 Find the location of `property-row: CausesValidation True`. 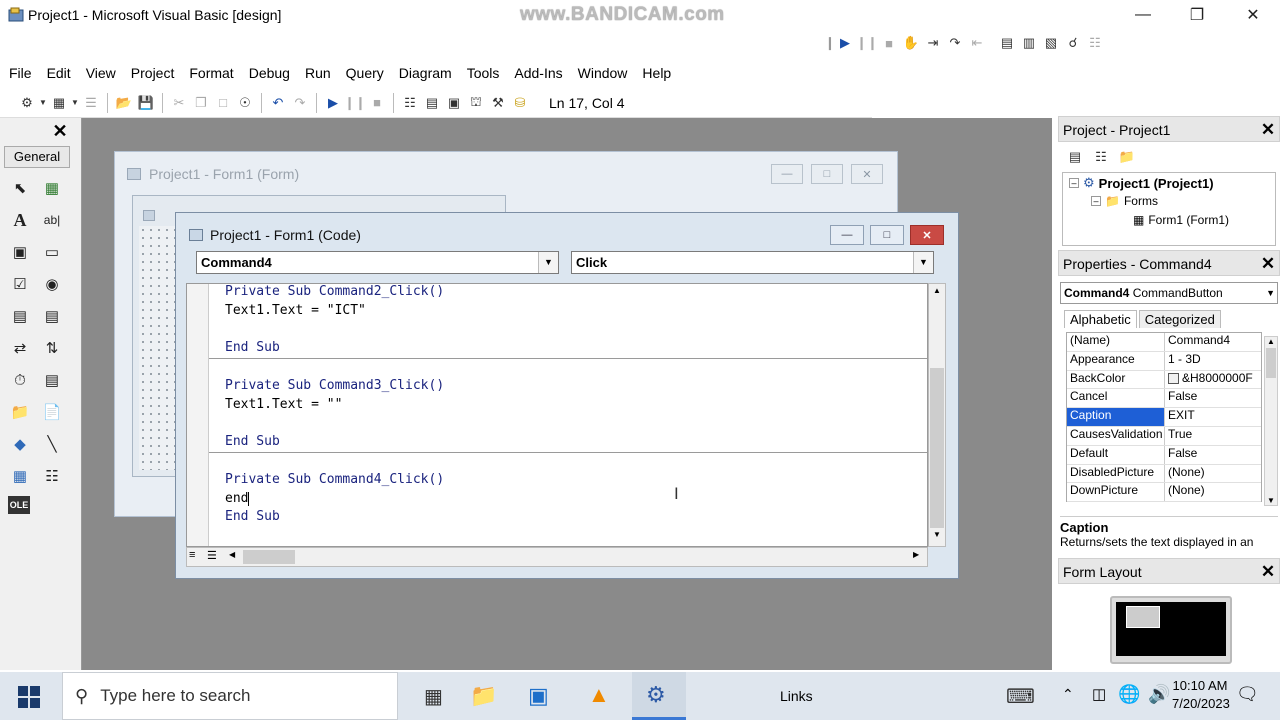

property-row: CausesValidation True is located at coordinates (1164, 436).